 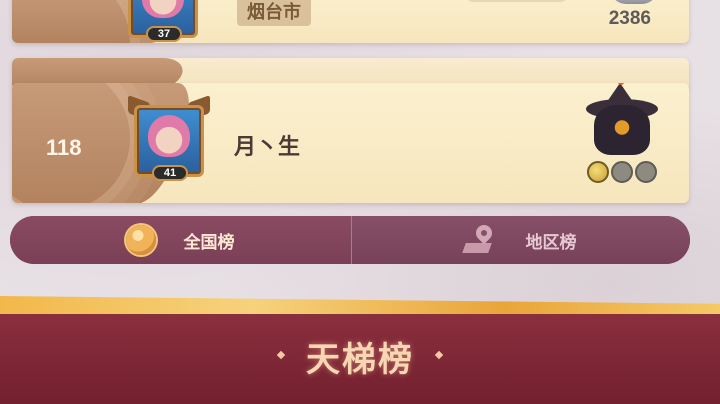 I want to click on globe-icon, so click(x=140, y=240).